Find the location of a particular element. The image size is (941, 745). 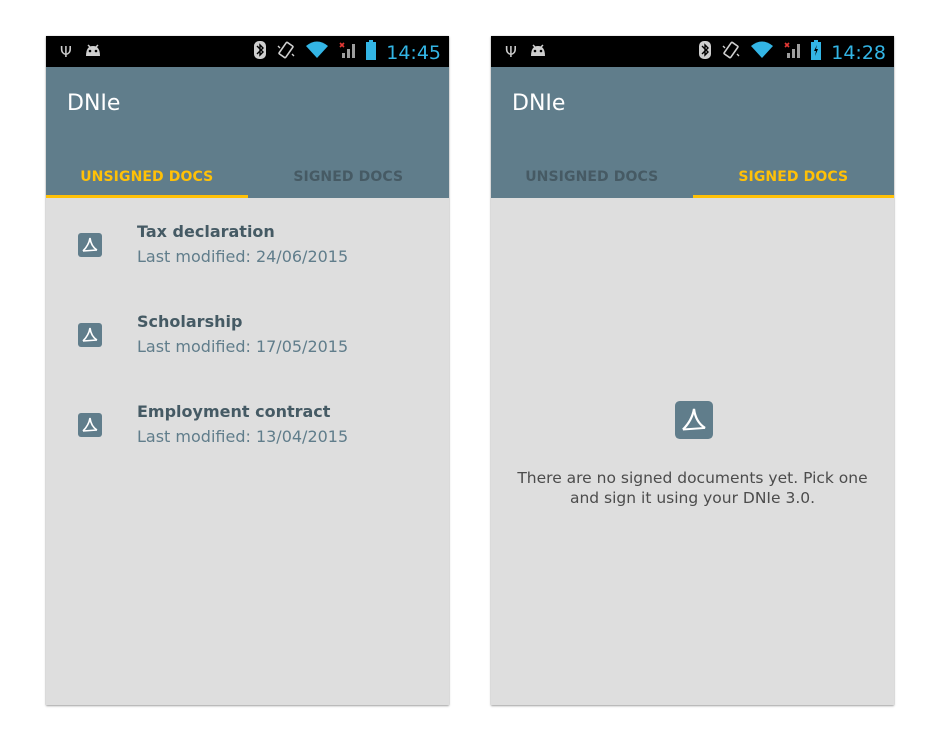

battery-charging-icon is located at coordinates (816, 52).